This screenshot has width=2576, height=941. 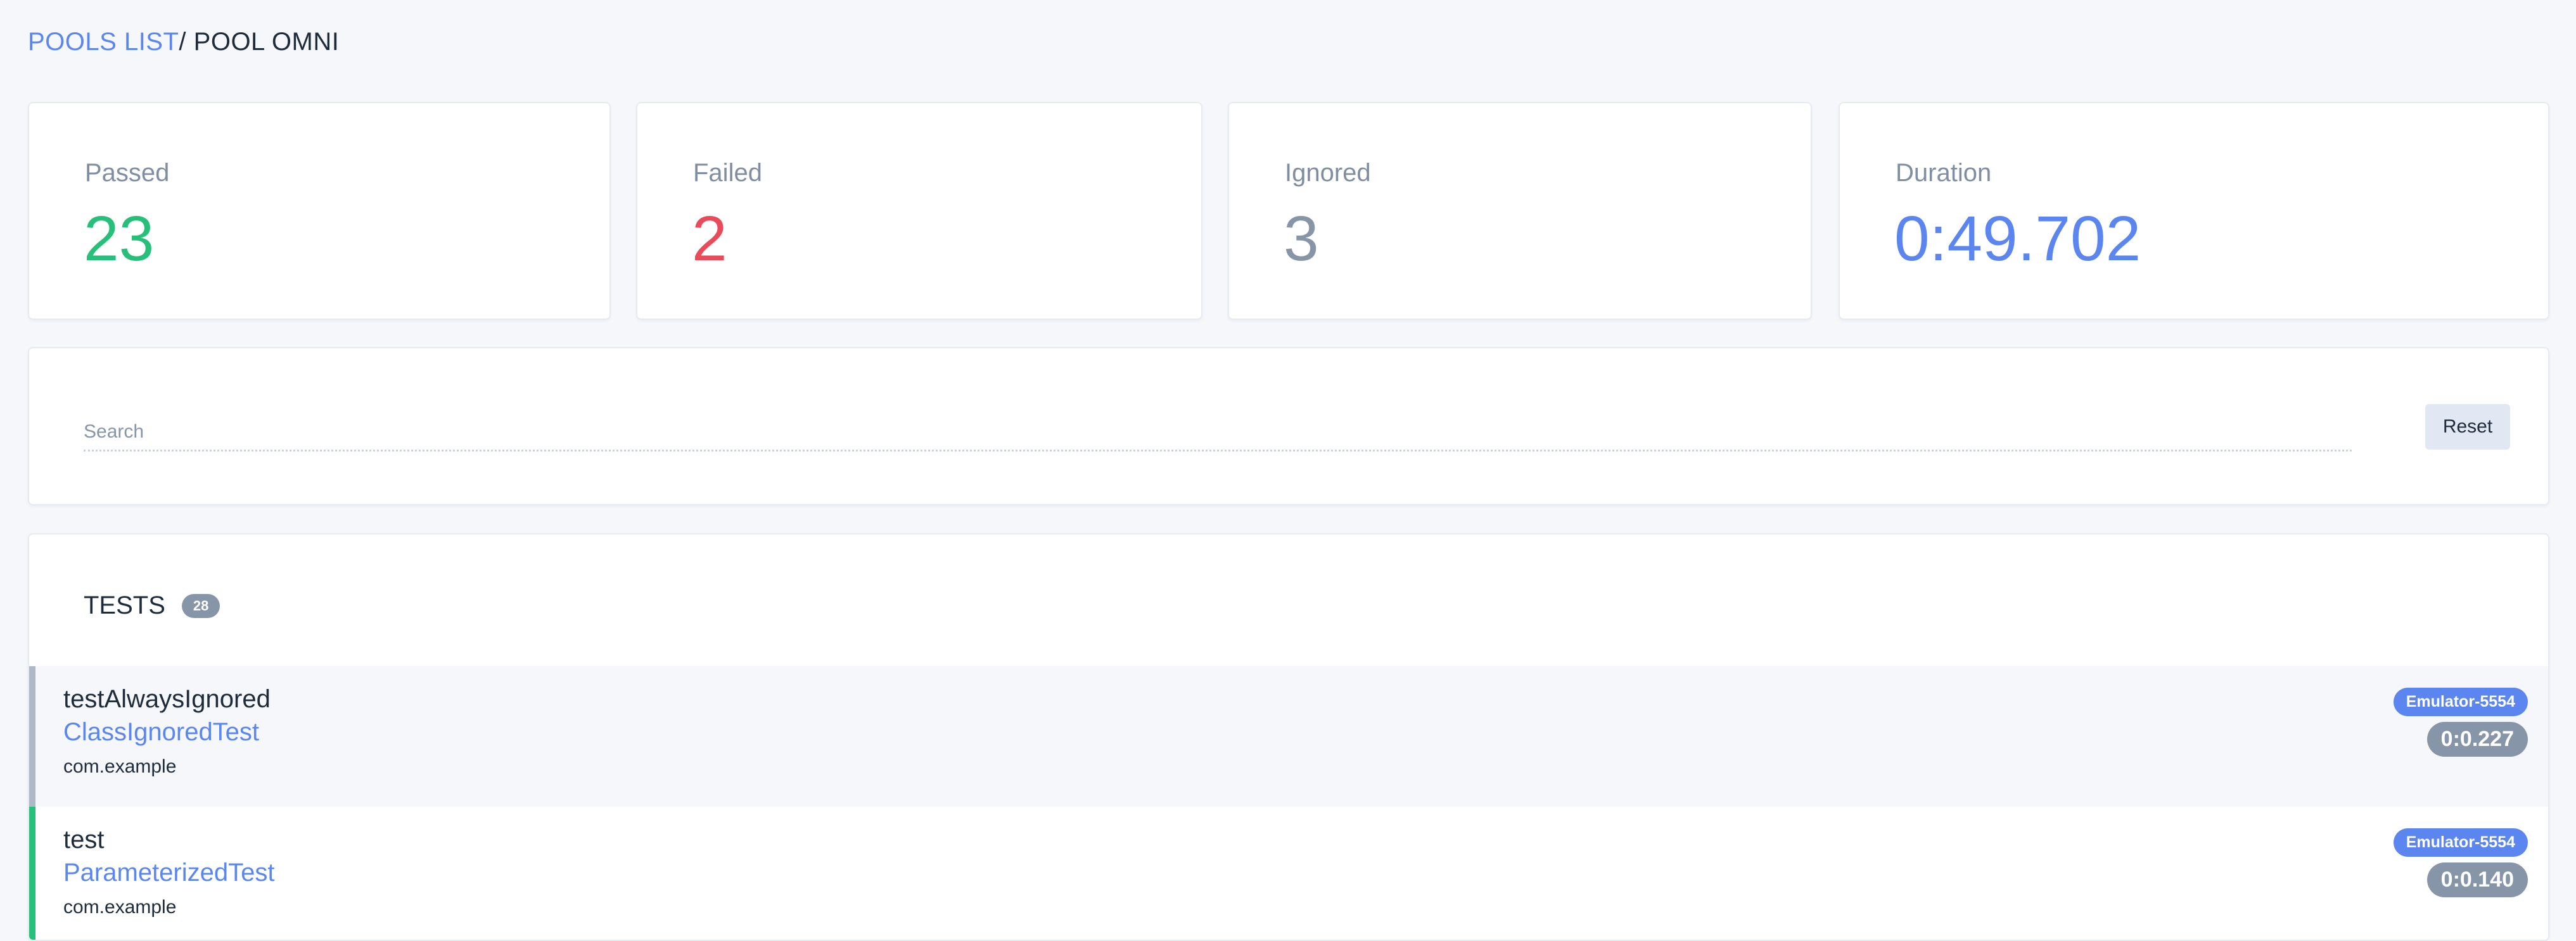 I want to click on reset-button: Reset, so click(x=2467, y=427).